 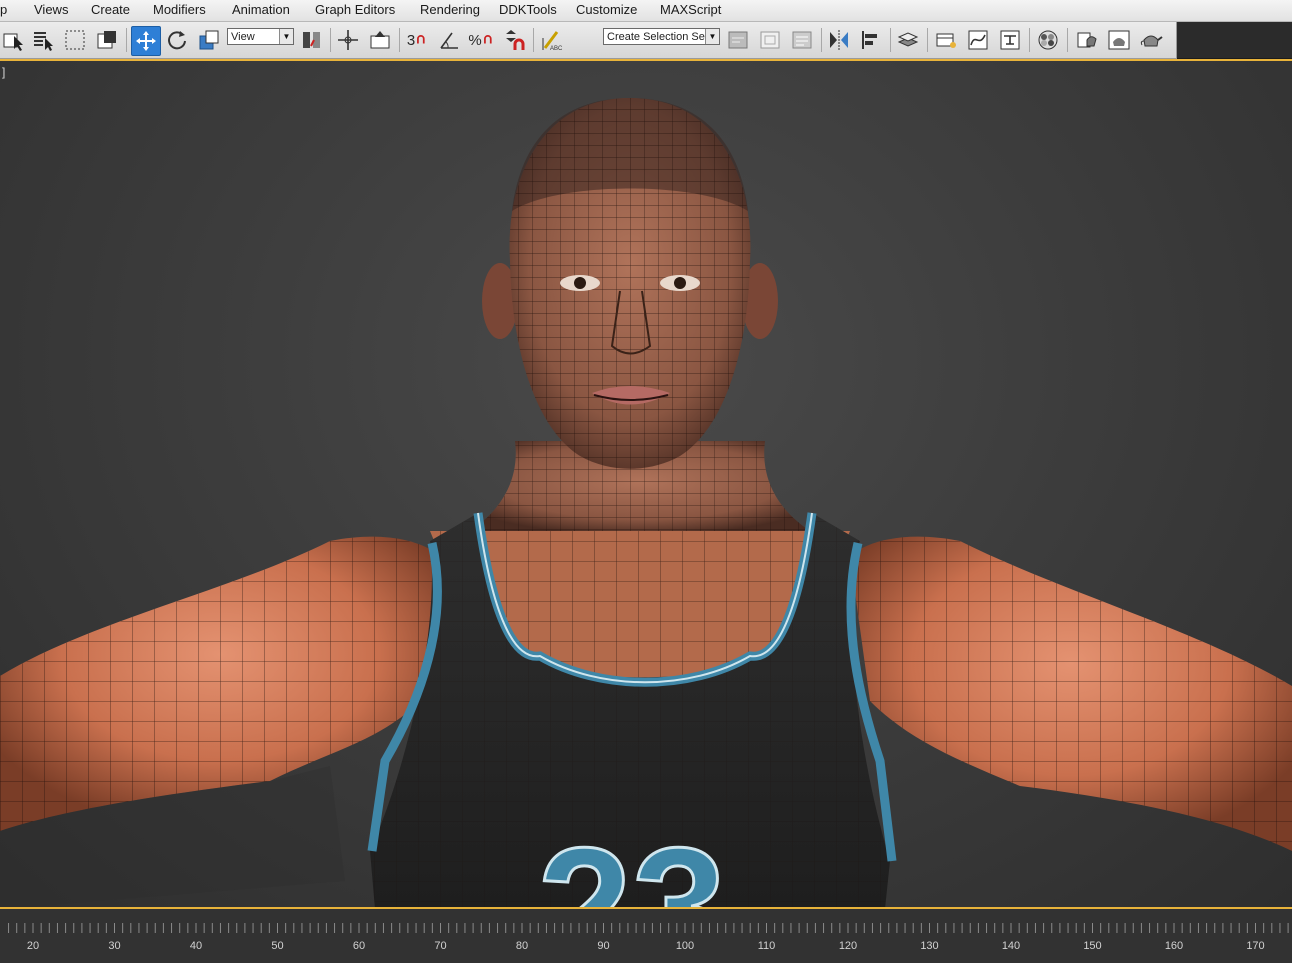 I want to click on menu-item-views: Views, so click(x=51, y=9).